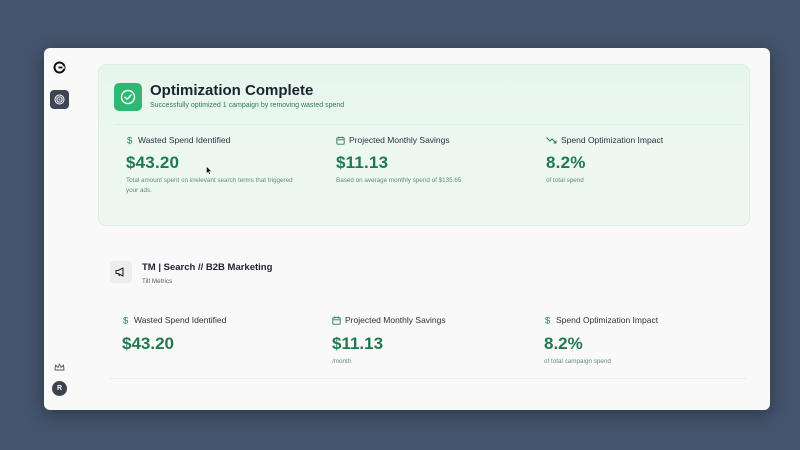 The image size is (800, 450). Describe the element at coordinates (207, 267) in the screenshot. I see `campaign-name: TM | Search // B2B Marketing` at that location.